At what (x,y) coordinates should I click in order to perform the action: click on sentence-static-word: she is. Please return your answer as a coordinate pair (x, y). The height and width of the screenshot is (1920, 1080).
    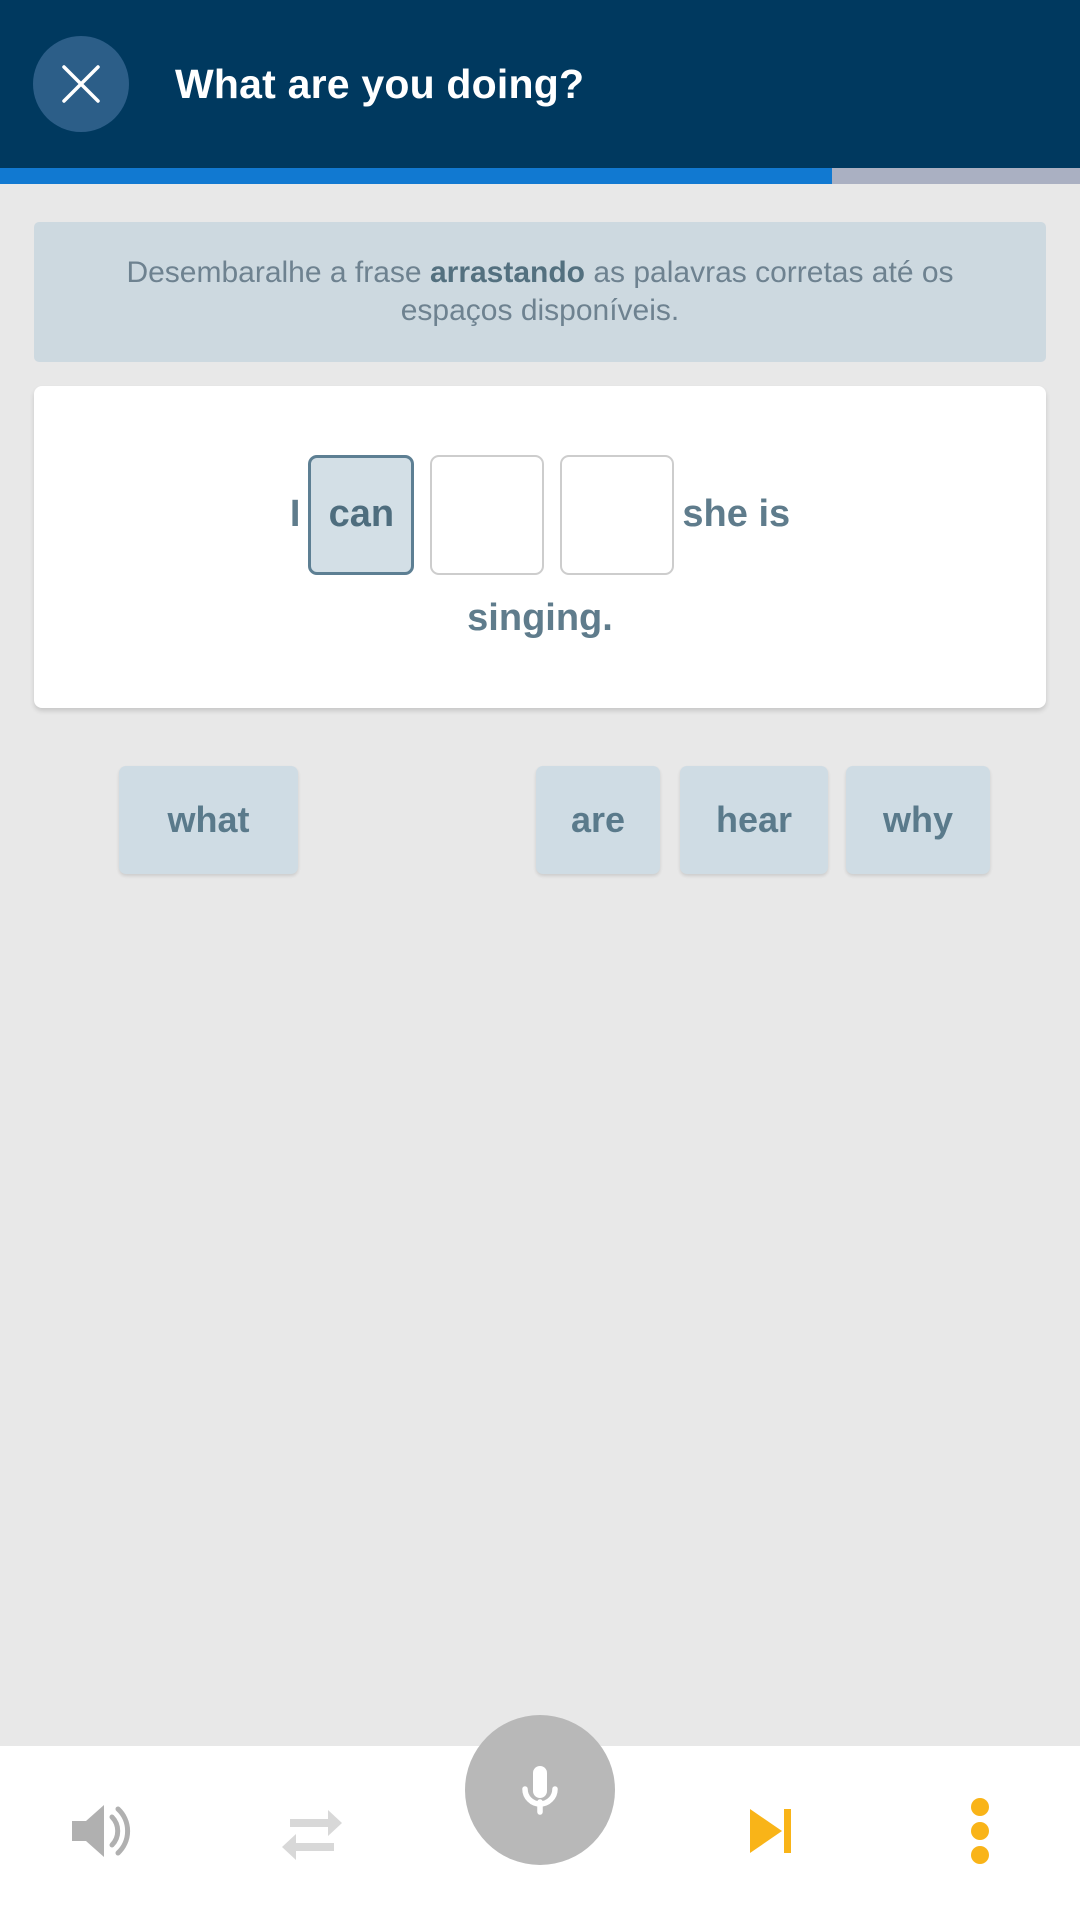
    Looking at the image, I should click on (736, 514).